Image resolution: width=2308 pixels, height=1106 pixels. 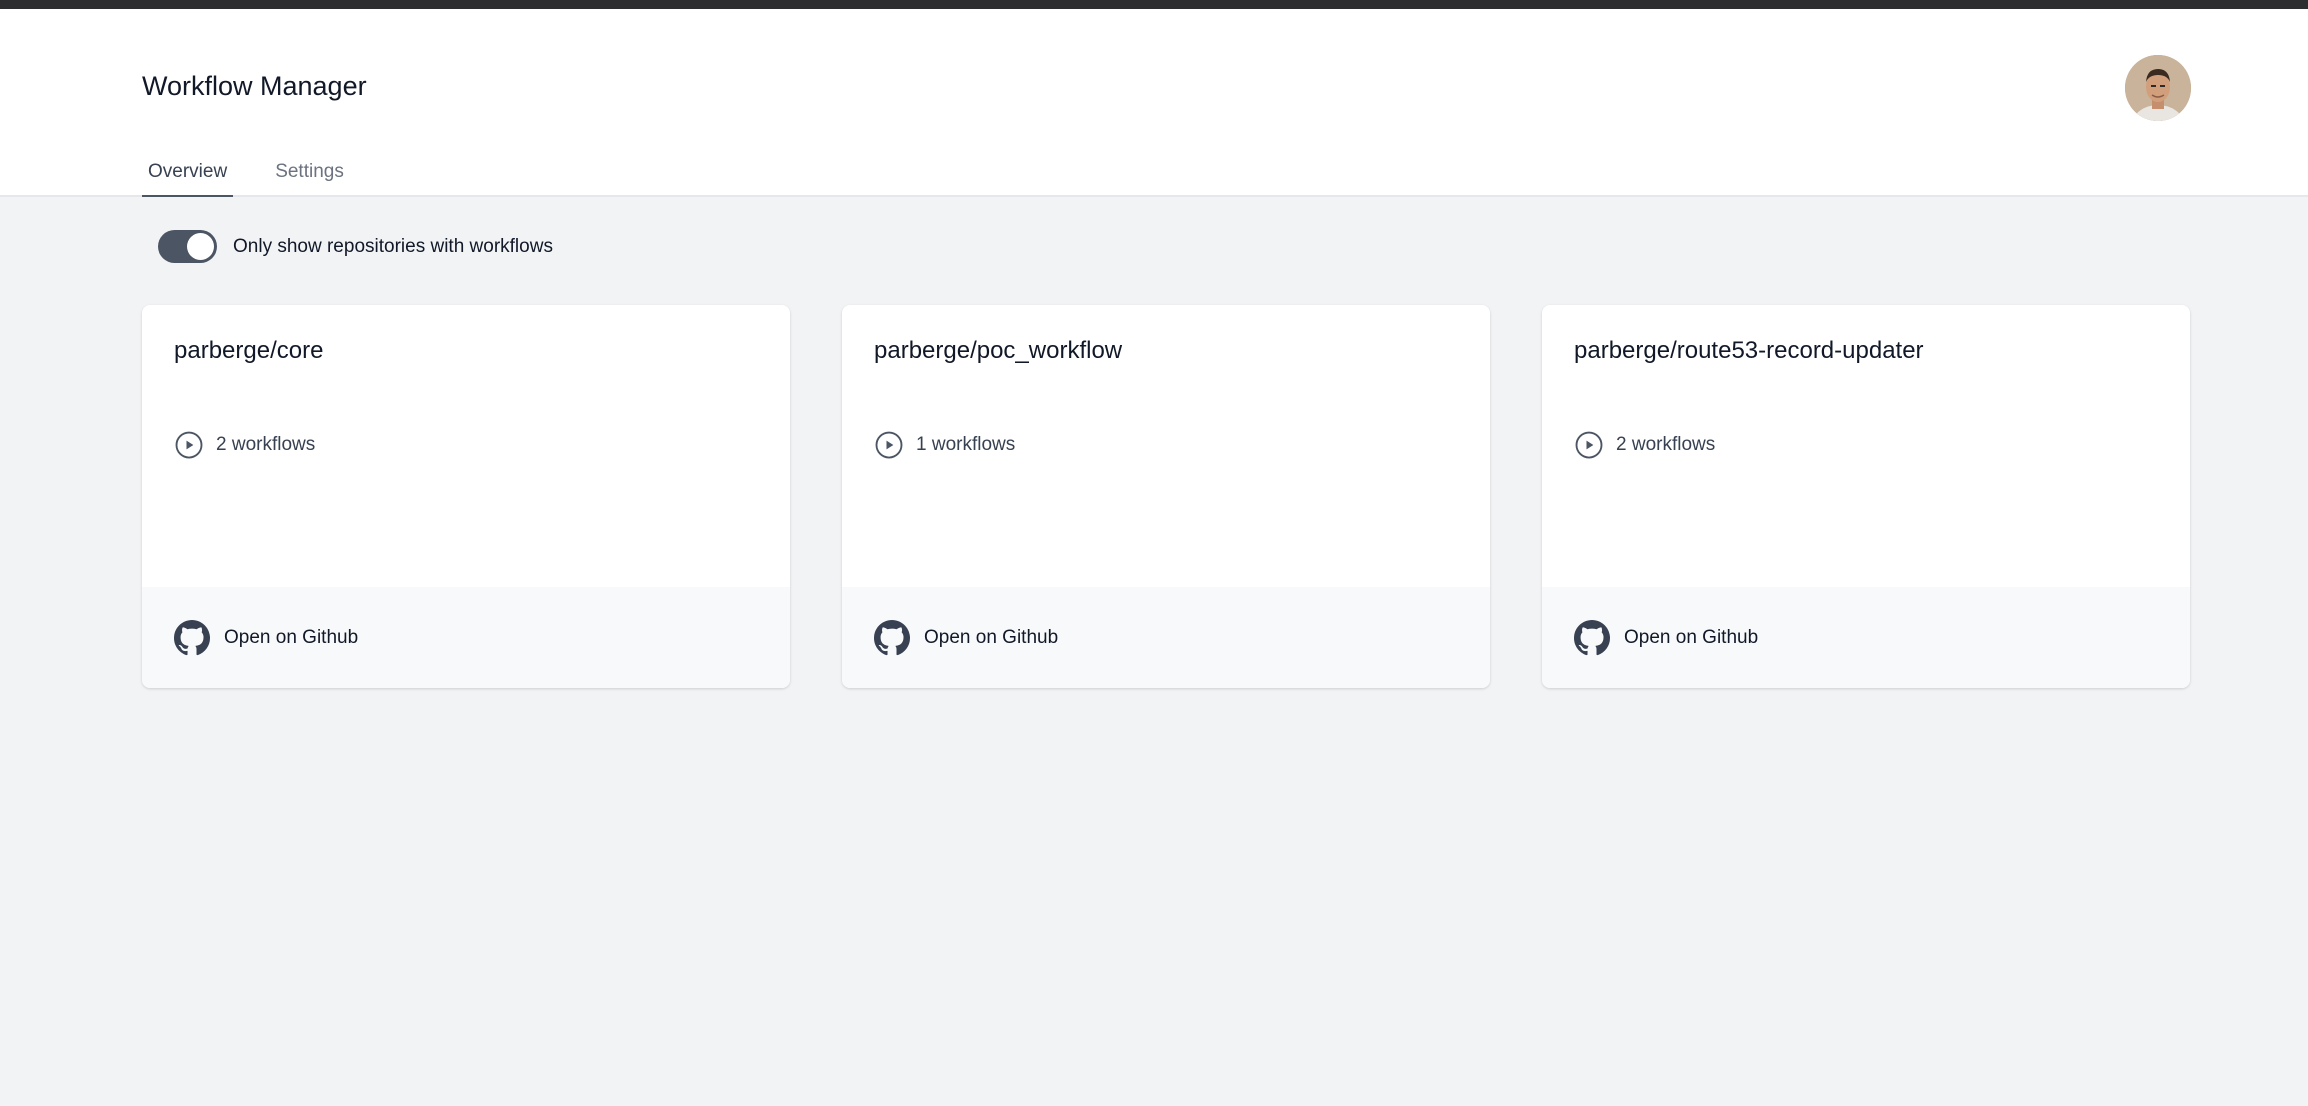 I want to click on toggle-label: Only show repositories with workflows, so click(x=393, y=246).